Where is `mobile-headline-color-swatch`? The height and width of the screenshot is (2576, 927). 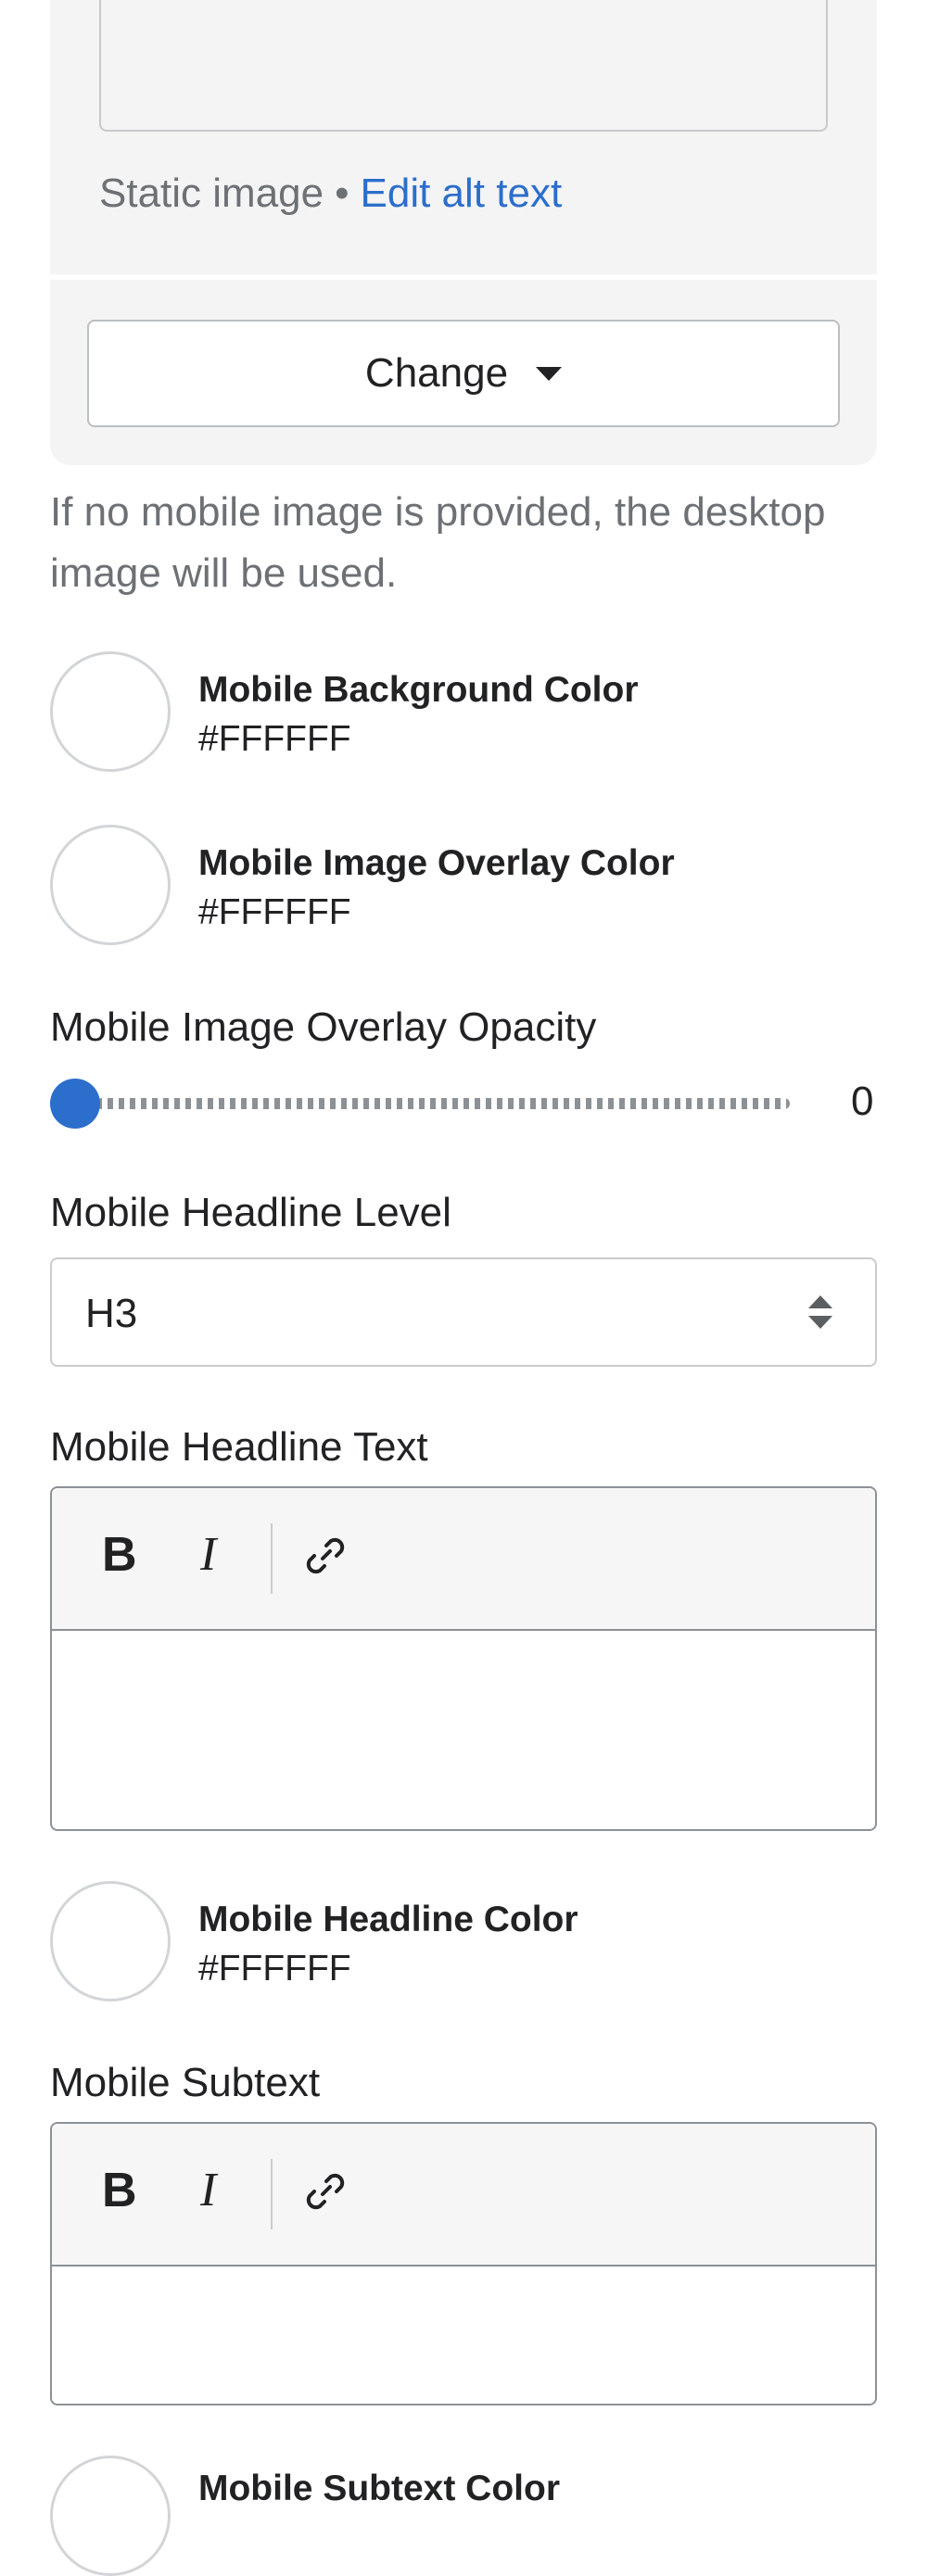 mobile-headline-color-swatch is located at coordinates (110, 1941).